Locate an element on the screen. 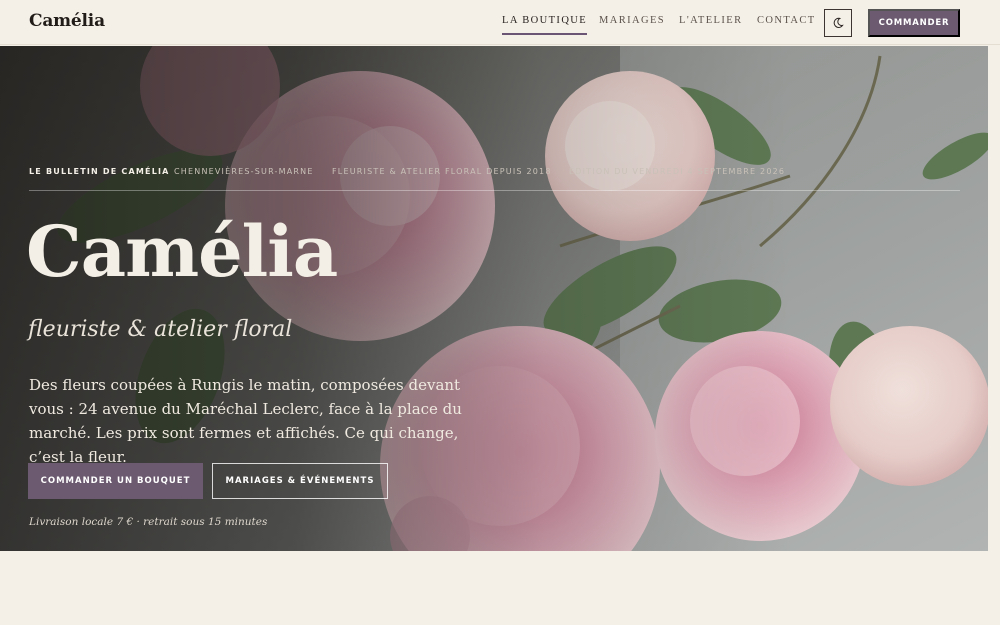 This screenshot has width=1000, height=625. nav-mariages: MARIAGES is located at coordinates (632, 20).